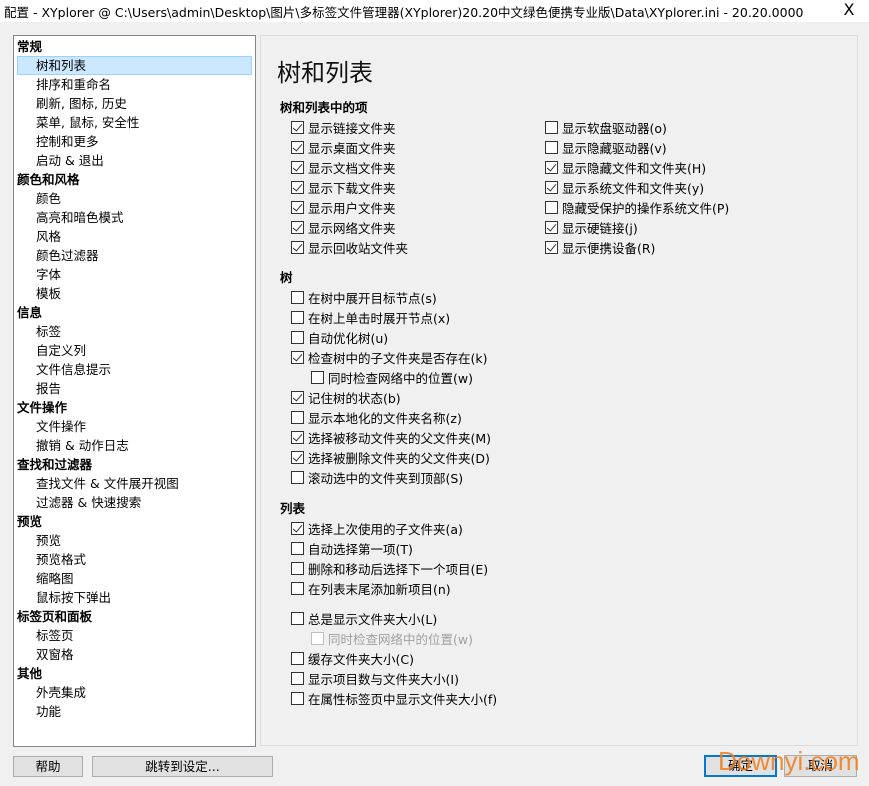 The image size is (869, 786). I want to click on checkbox-option: 缓存文件夹大小(C), so click(394, 658).